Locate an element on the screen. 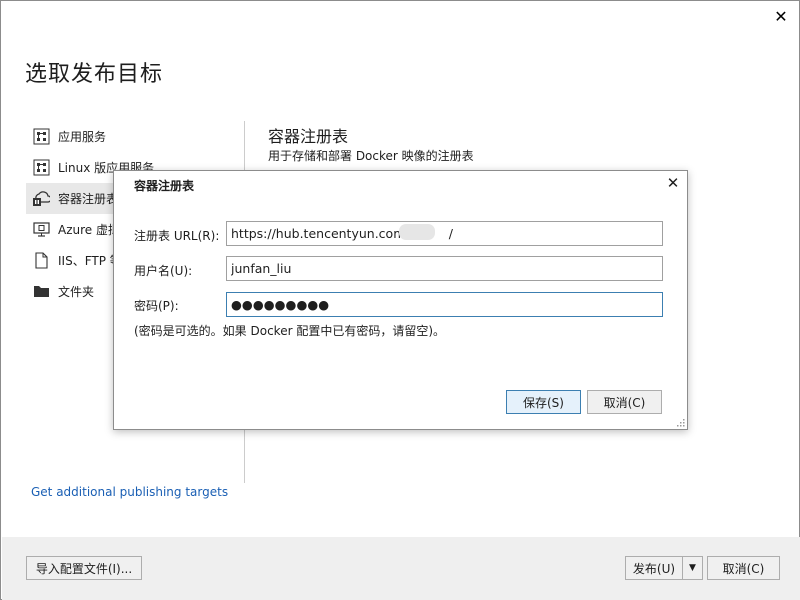 This screenshot has height=600, width=800. publish-button: 发布(U) is located at coordinates (653, 568).